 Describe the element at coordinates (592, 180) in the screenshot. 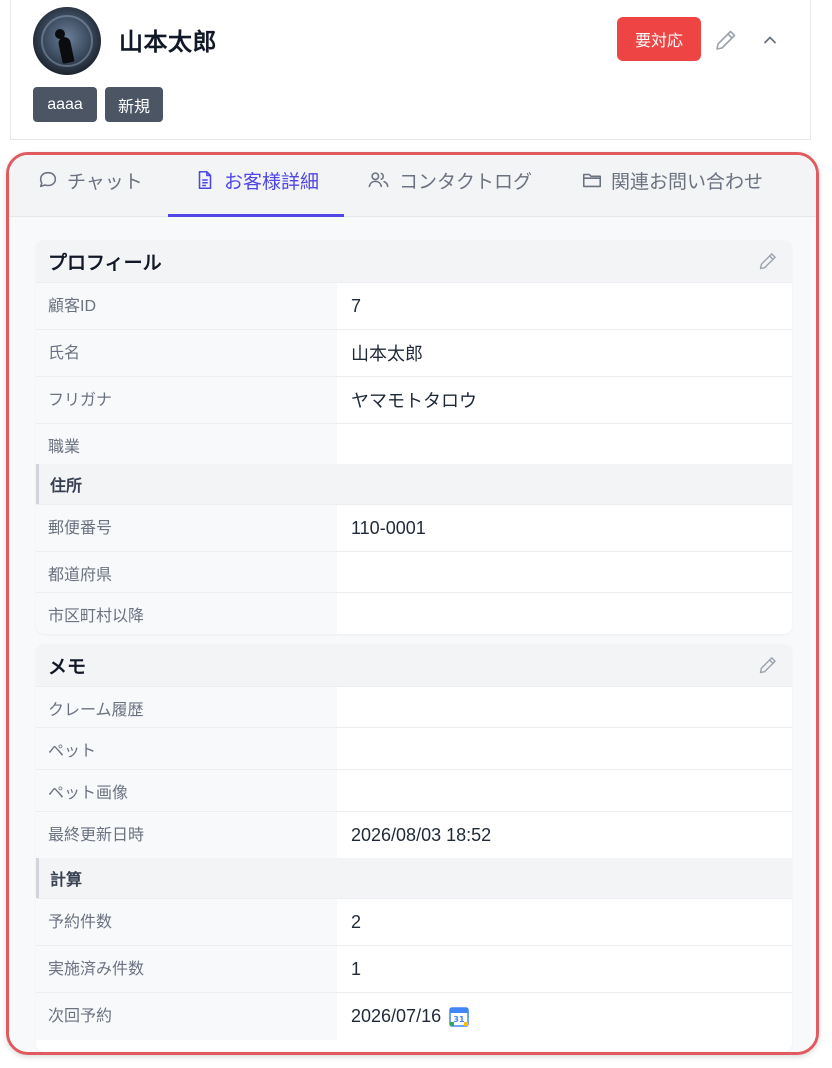

I see `folder-icon` at that location.